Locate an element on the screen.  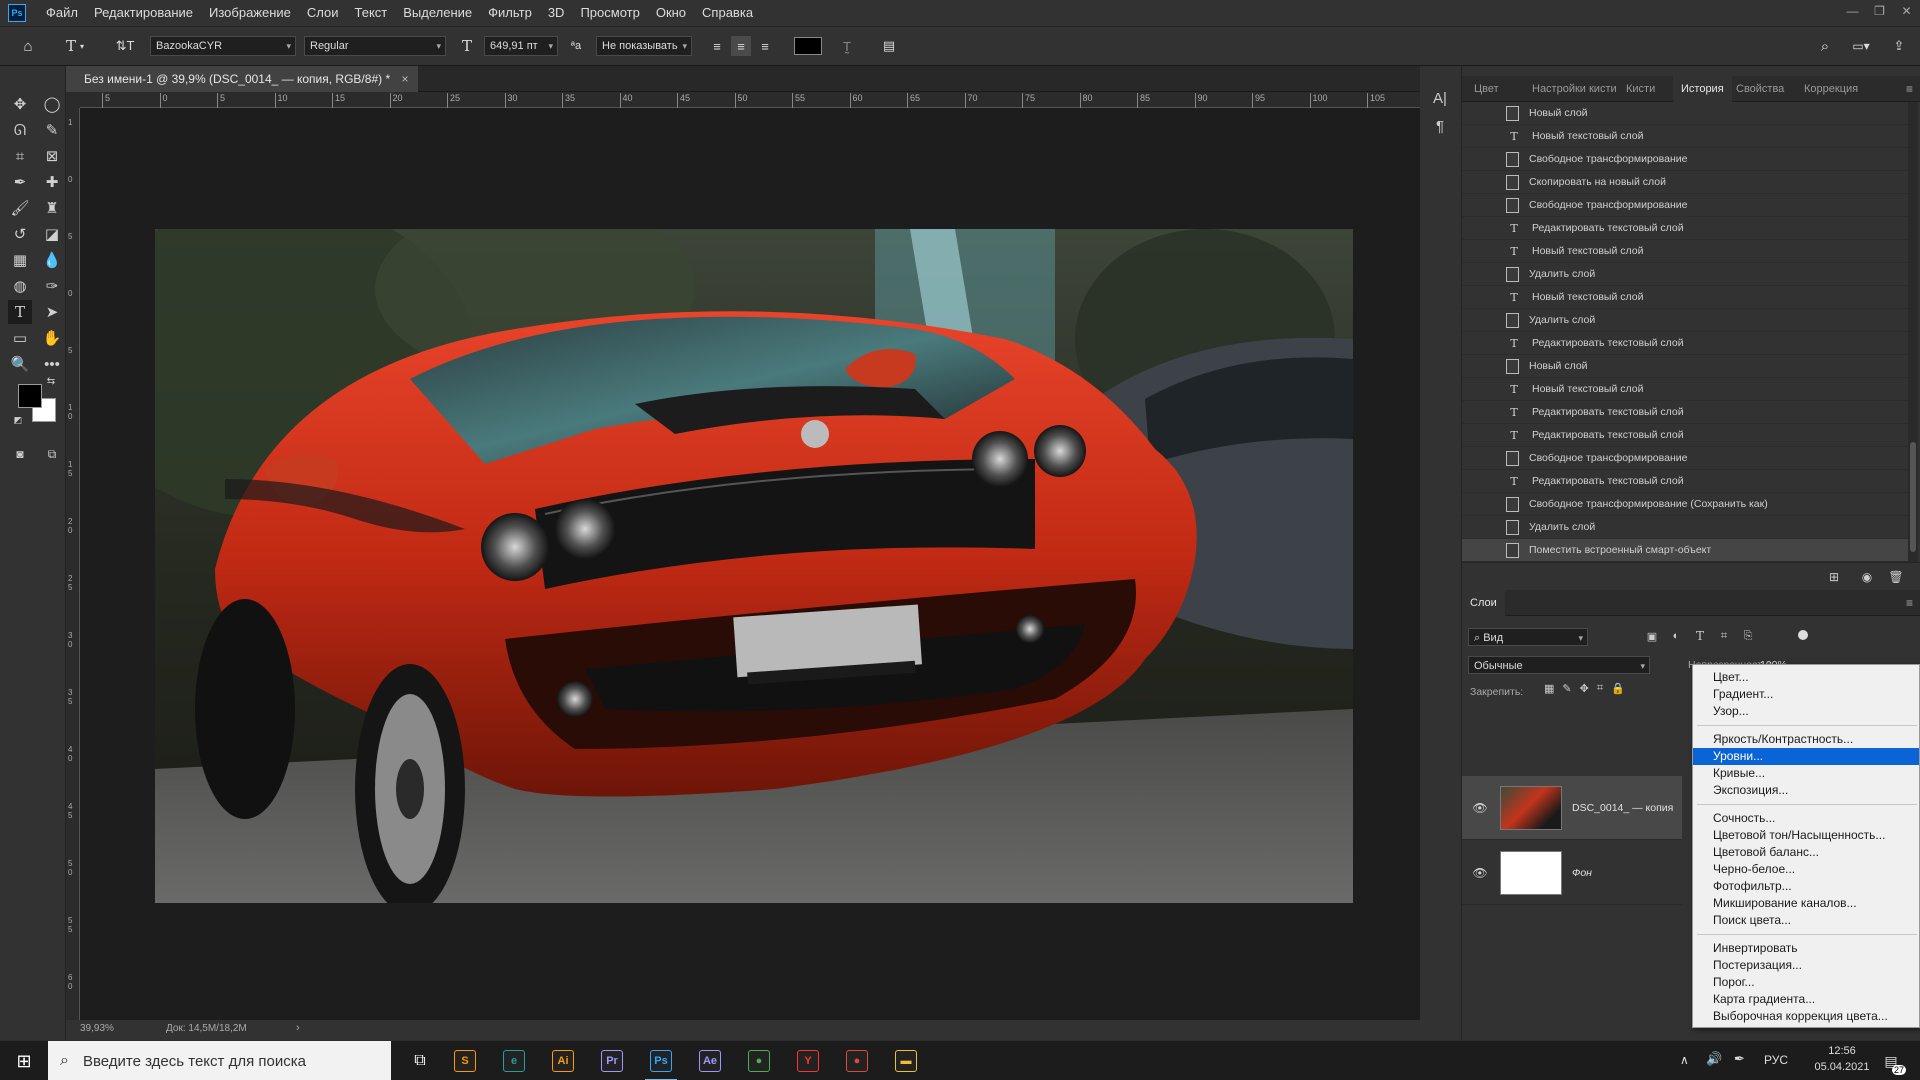
swap-colors-icon: ⇆ is located at coordinates (51, 381).